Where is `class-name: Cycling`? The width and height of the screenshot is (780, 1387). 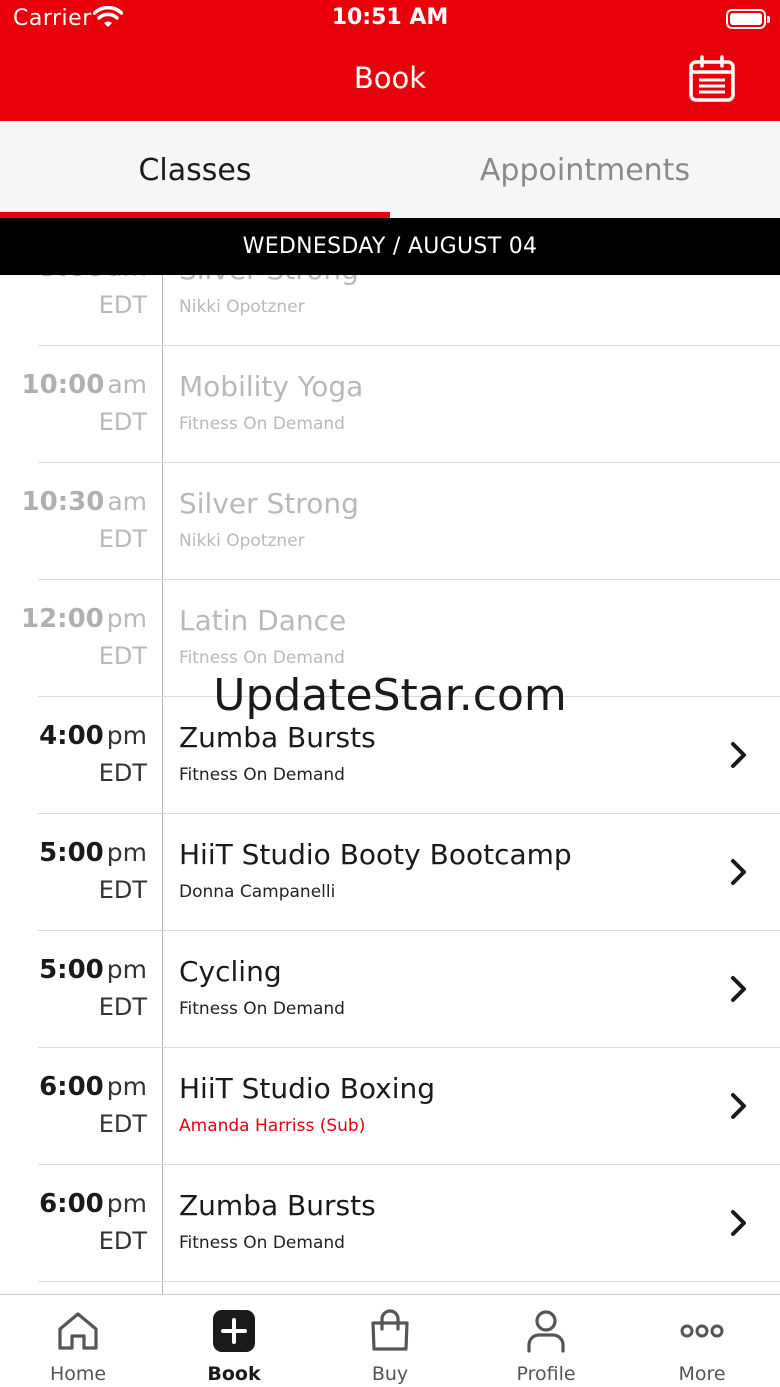
class-name: Cycling is located at coordinates (230, 971).